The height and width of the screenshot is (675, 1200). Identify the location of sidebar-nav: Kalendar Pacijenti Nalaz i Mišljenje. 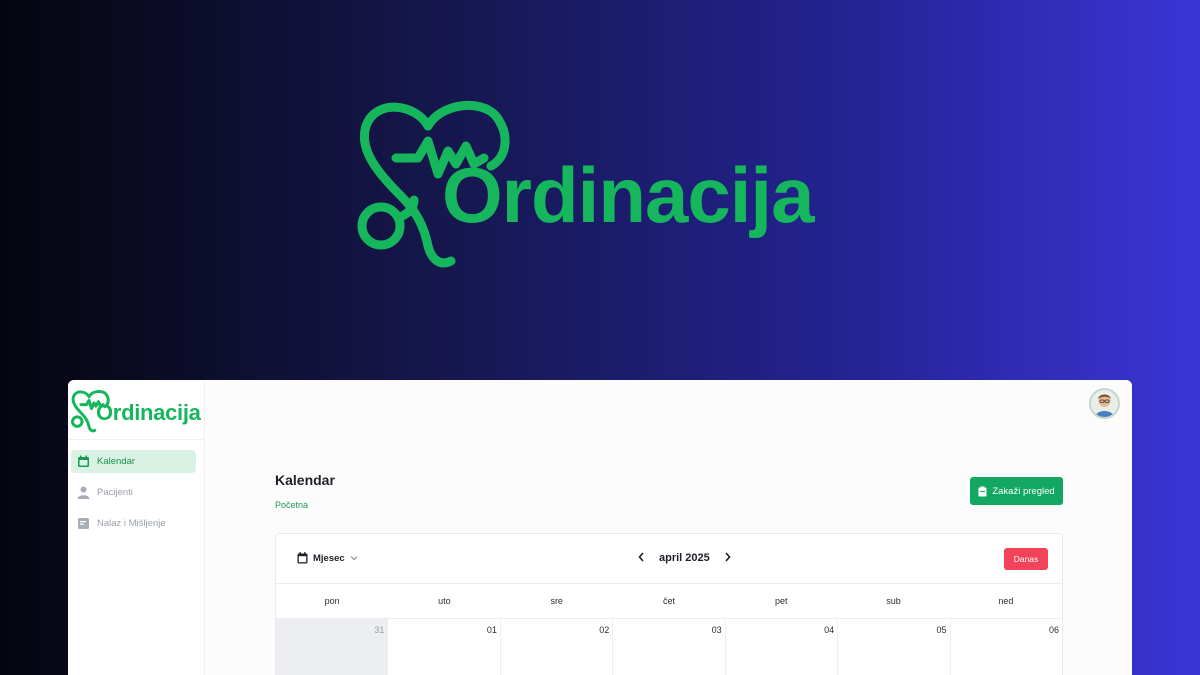
(136, 487).